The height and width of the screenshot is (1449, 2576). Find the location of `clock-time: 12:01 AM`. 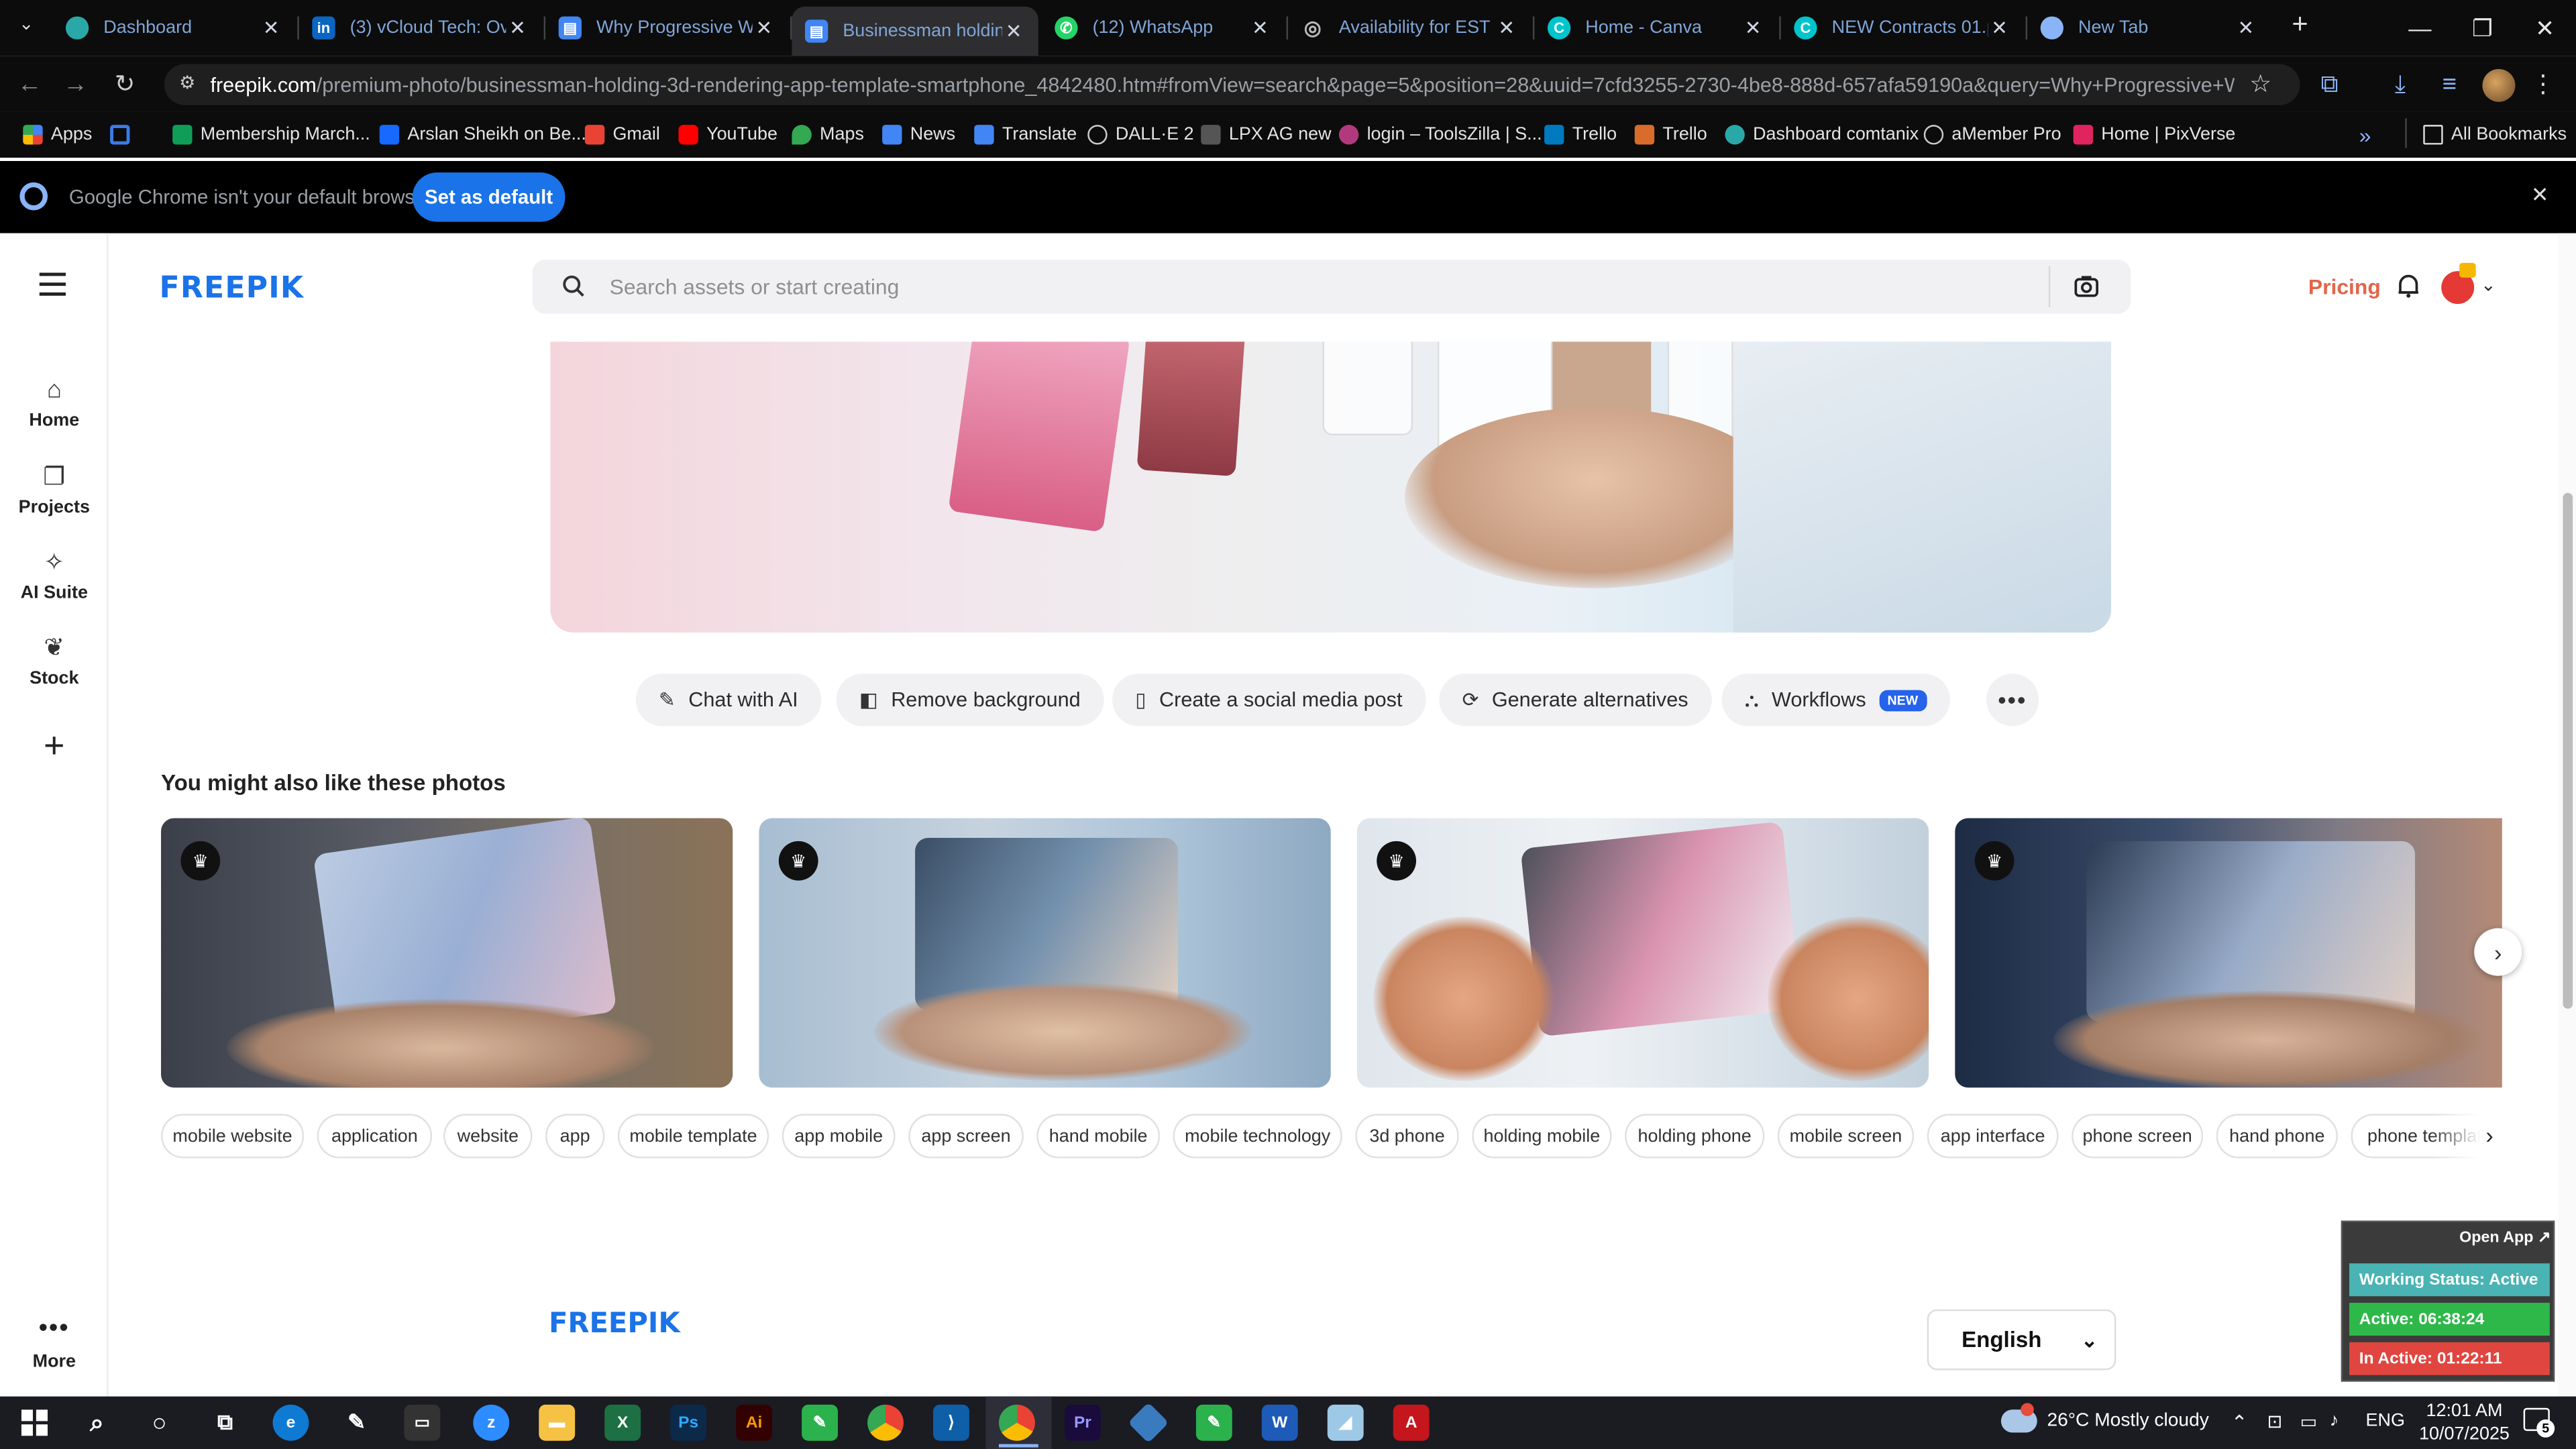

clock-time: 12:01 AM is located at coordinates (2464, 1411).